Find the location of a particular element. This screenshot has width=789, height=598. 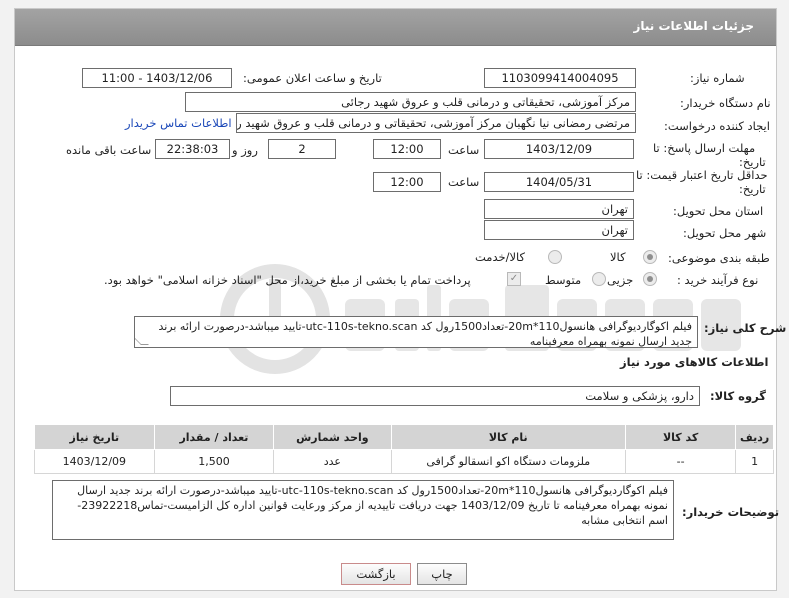

col-unit: واحد شمارش is located at coordinates (332, 437).